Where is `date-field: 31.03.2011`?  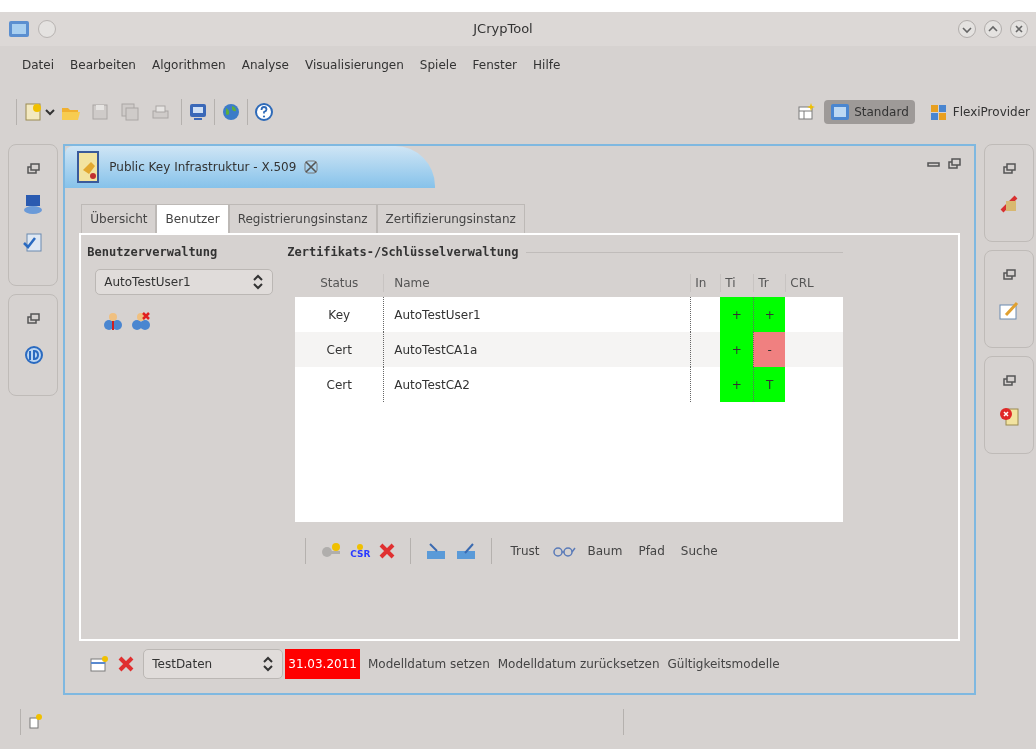 date-field: 31.03.2011 is located at coordinates (322, 664).